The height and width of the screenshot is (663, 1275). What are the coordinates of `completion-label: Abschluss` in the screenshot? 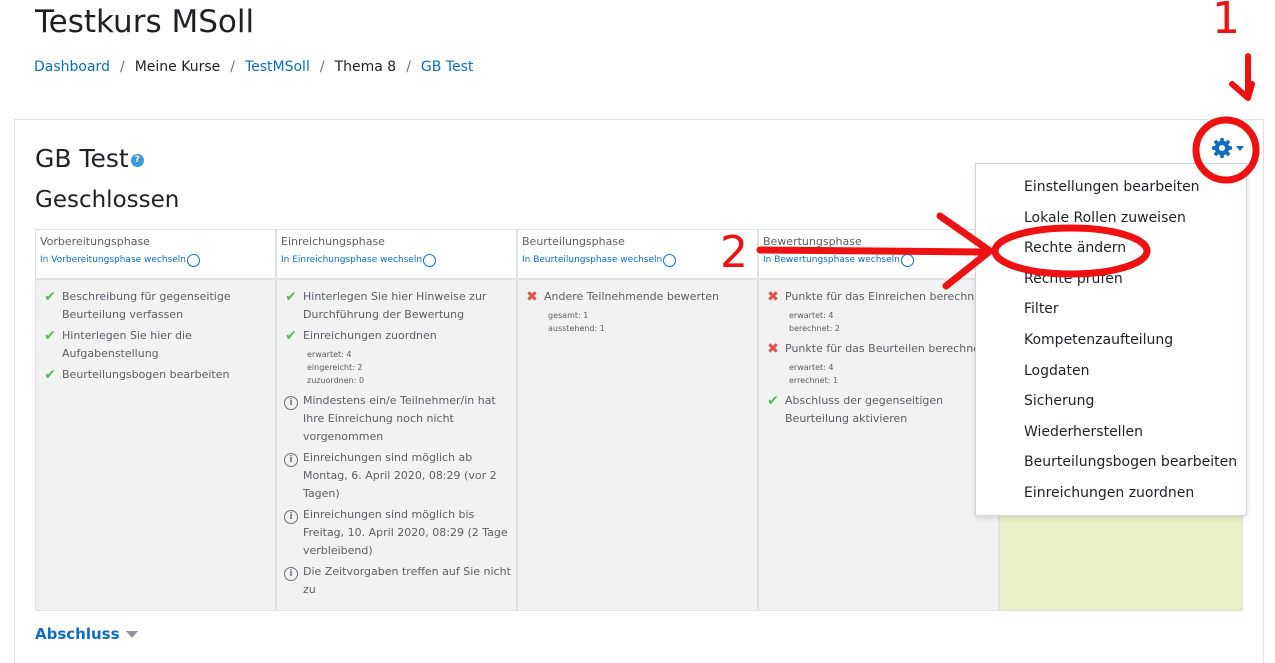 It's located at (77, 634).